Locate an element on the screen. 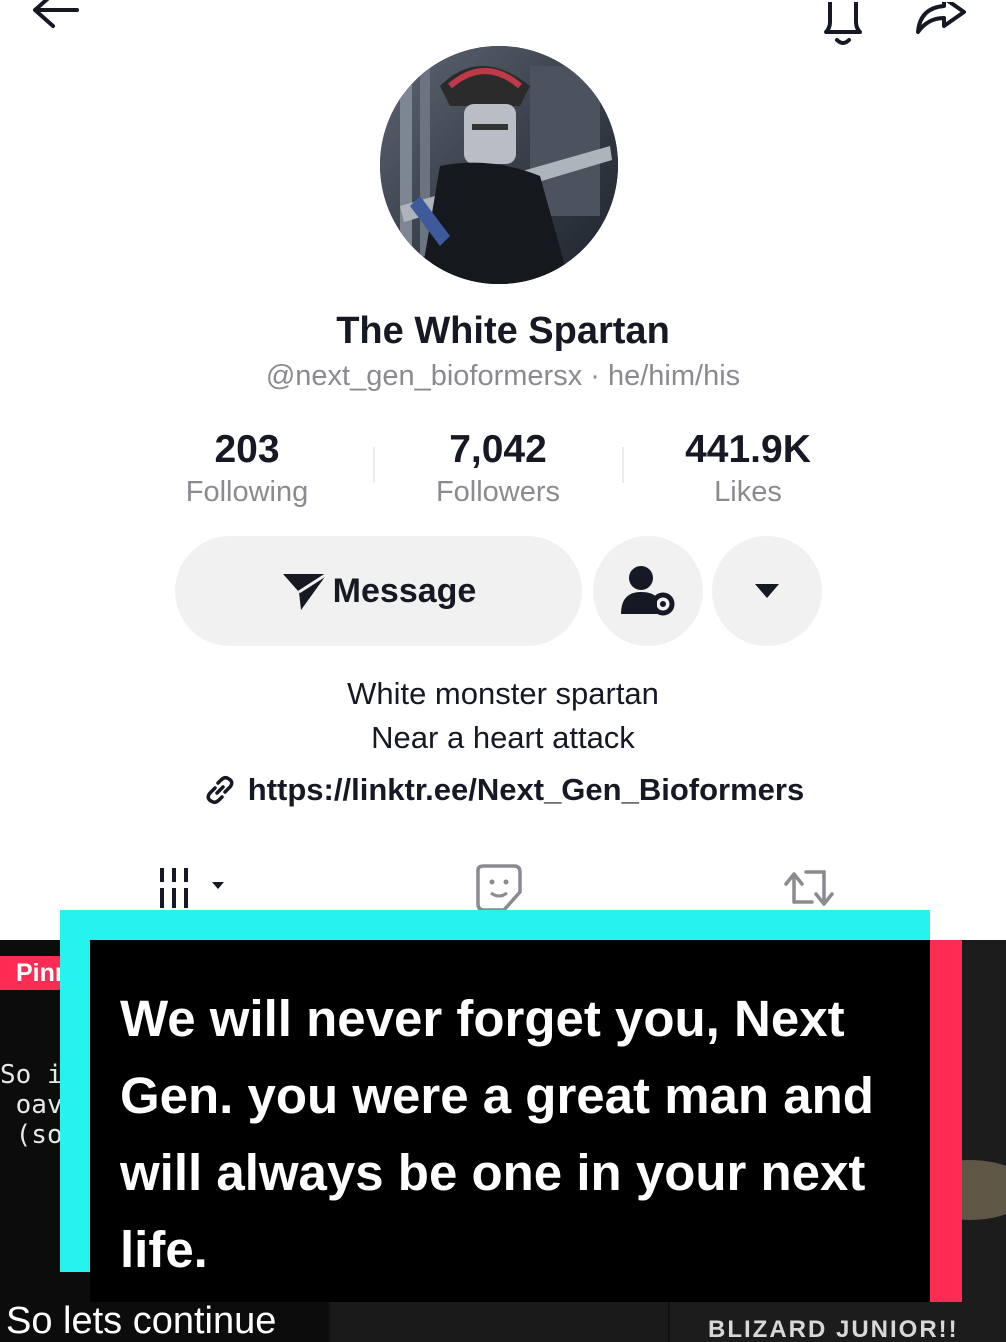 This screenshot has height=1342, width=1006. avatar is located at coordinates (499, 165).